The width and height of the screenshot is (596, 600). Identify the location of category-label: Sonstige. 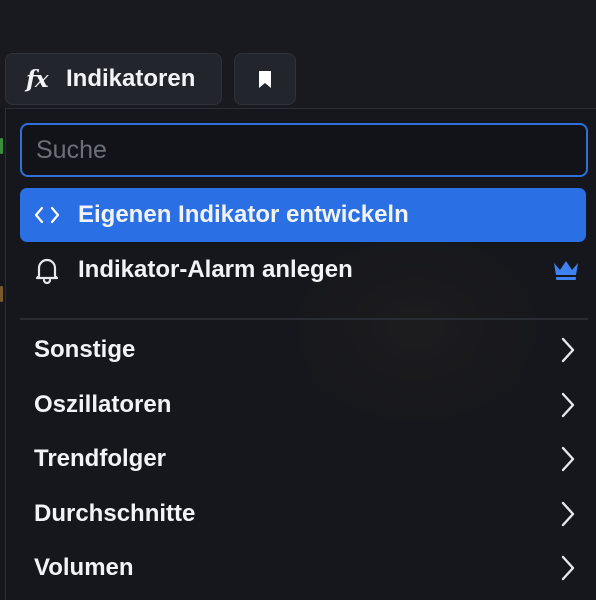
(85, 349).